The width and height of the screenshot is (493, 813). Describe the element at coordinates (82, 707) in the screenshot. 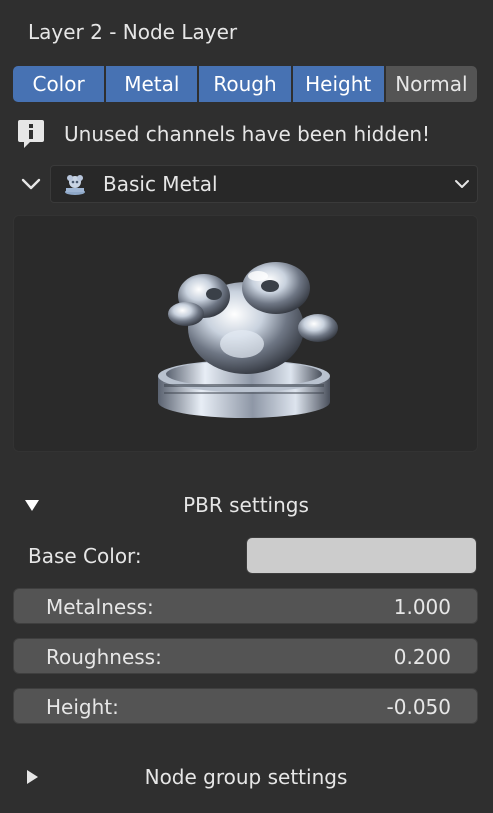

I see `height-label: Height:` at that location.